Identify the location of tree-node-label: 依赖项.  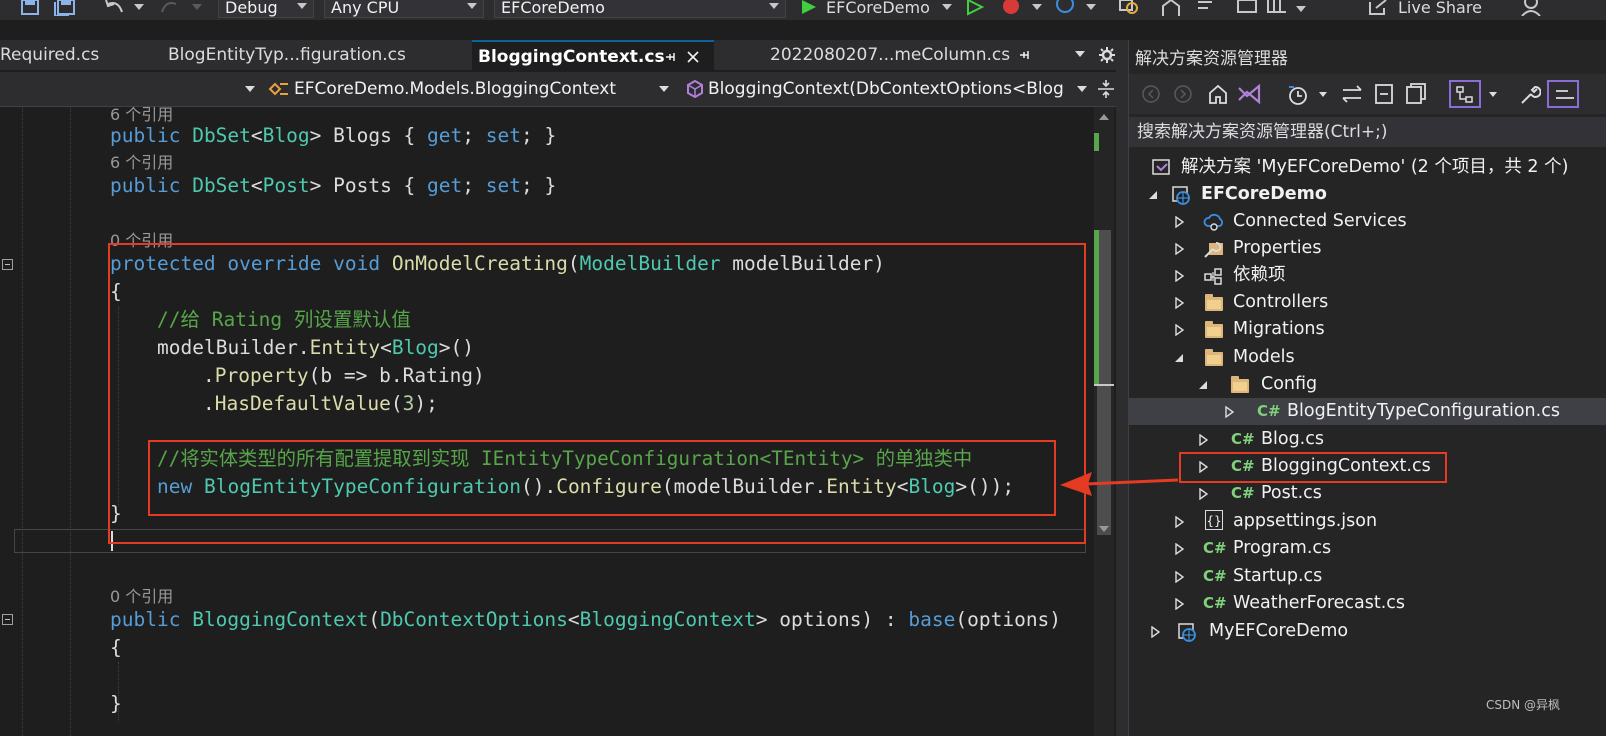
(1259, 275).